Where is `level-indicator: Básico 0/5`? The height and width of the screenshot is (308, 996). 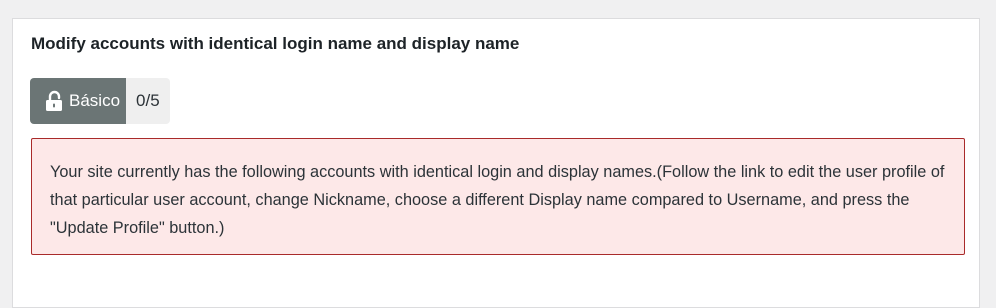 level-indicator: Básico 0/5 is located at coordinates (100, 101).